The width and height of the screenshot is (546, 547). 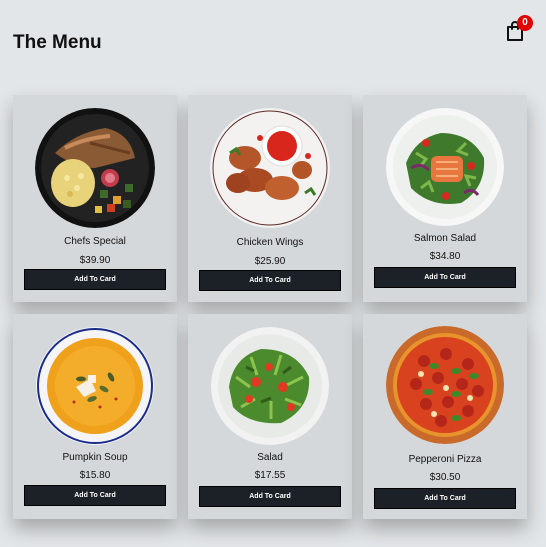 I want to click on item-price: $30.50, so click(x=445, y=477).